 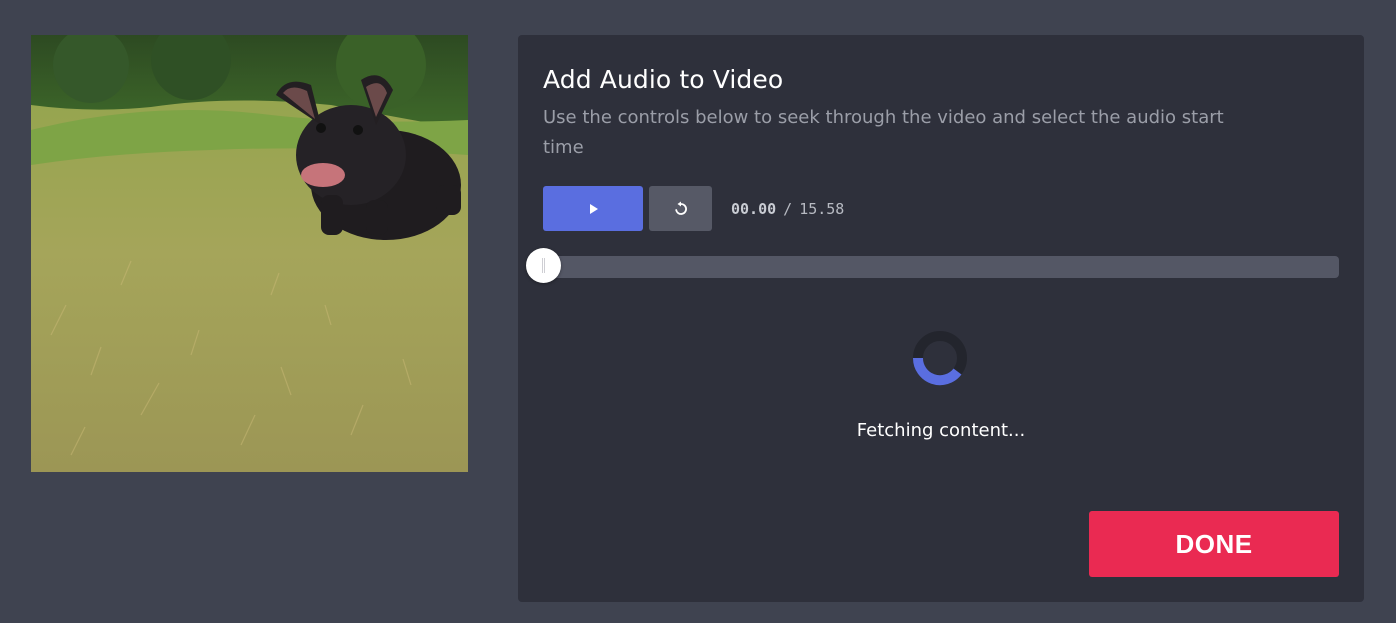 I want to click on panel-title: Add Audio to Video, so click(x=663, y=79).